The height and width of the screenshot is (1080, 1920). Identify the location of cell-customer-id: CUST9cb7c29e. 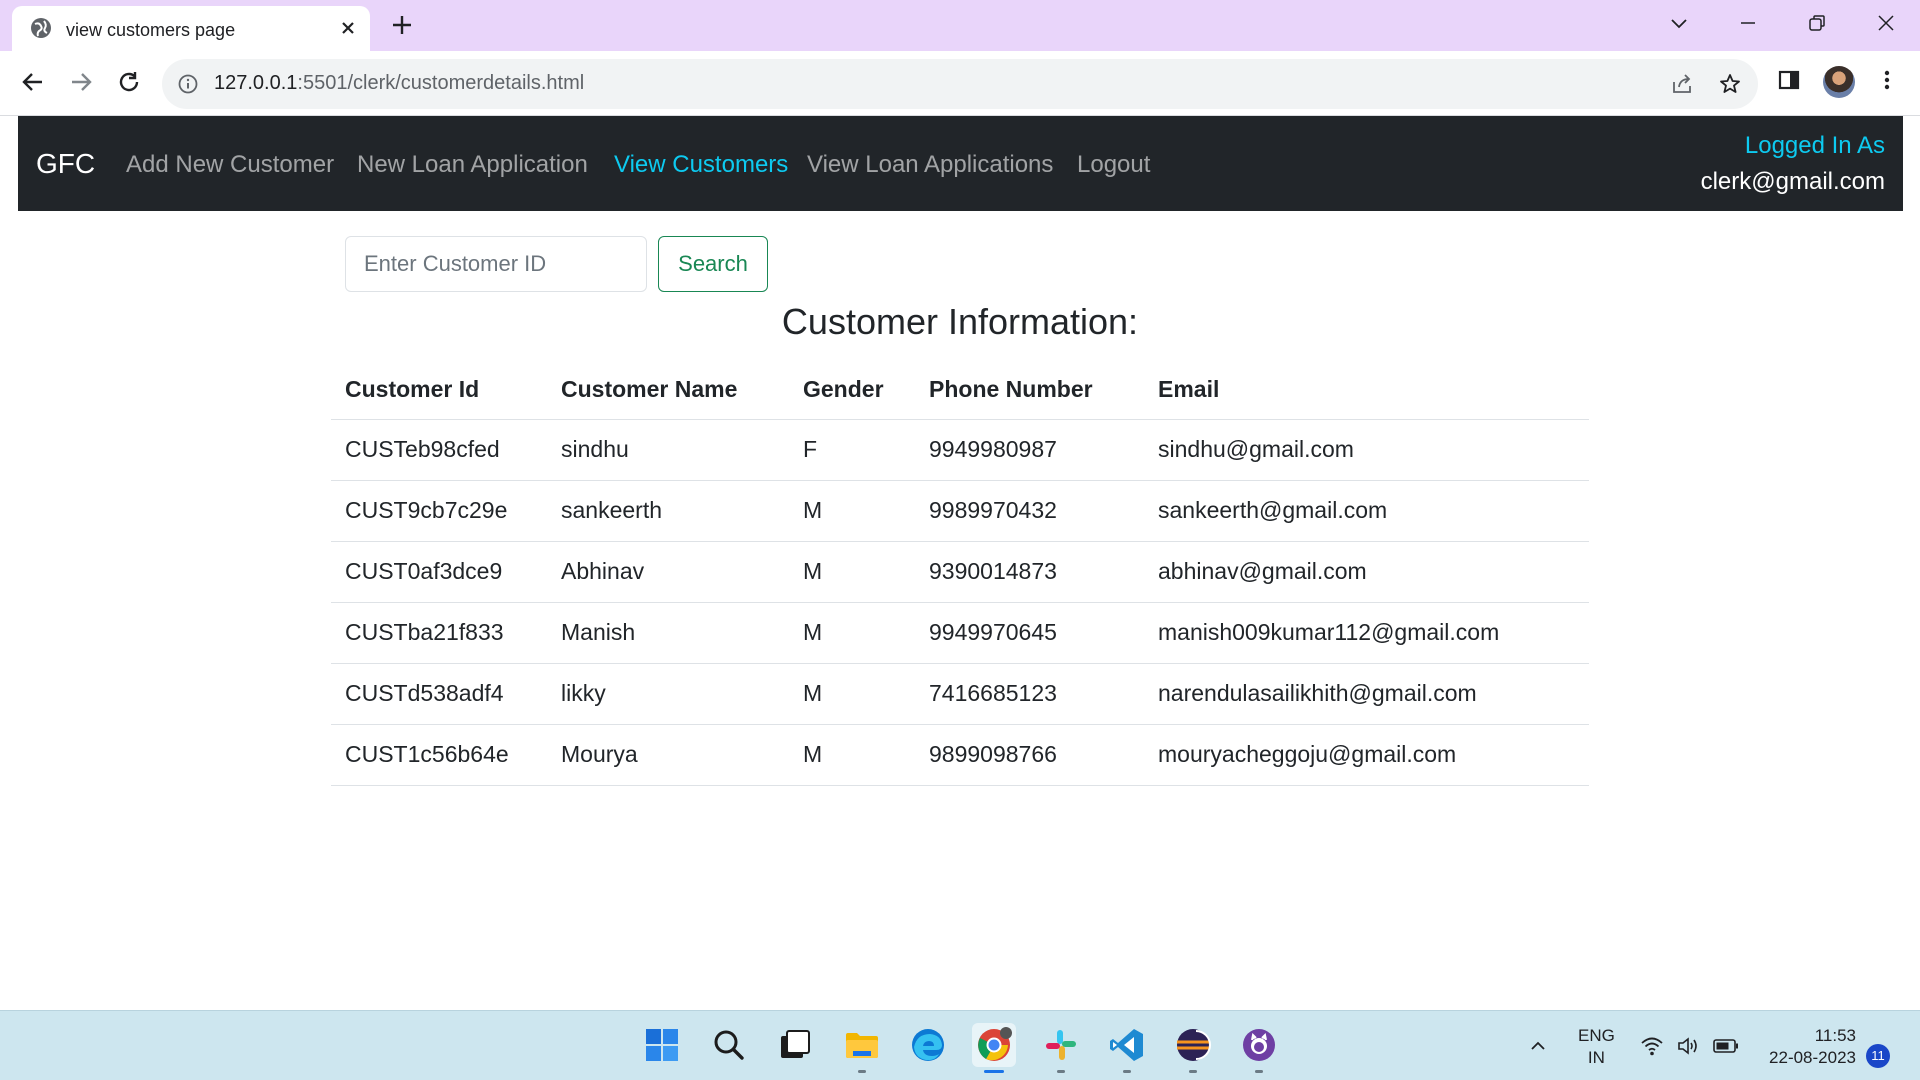
(439, 511).